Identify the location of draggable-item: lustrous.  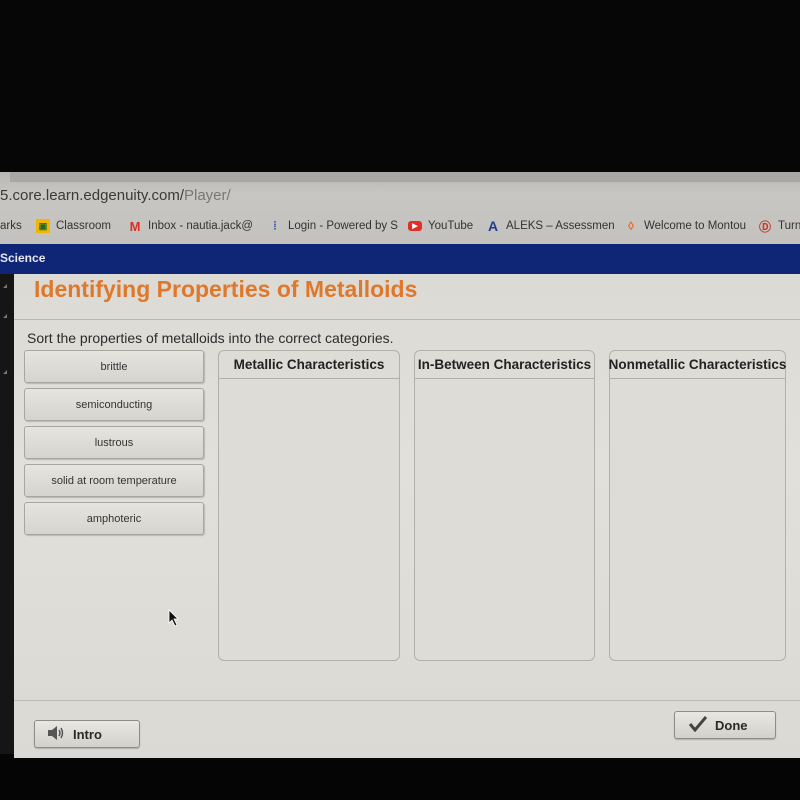
(114, 442).